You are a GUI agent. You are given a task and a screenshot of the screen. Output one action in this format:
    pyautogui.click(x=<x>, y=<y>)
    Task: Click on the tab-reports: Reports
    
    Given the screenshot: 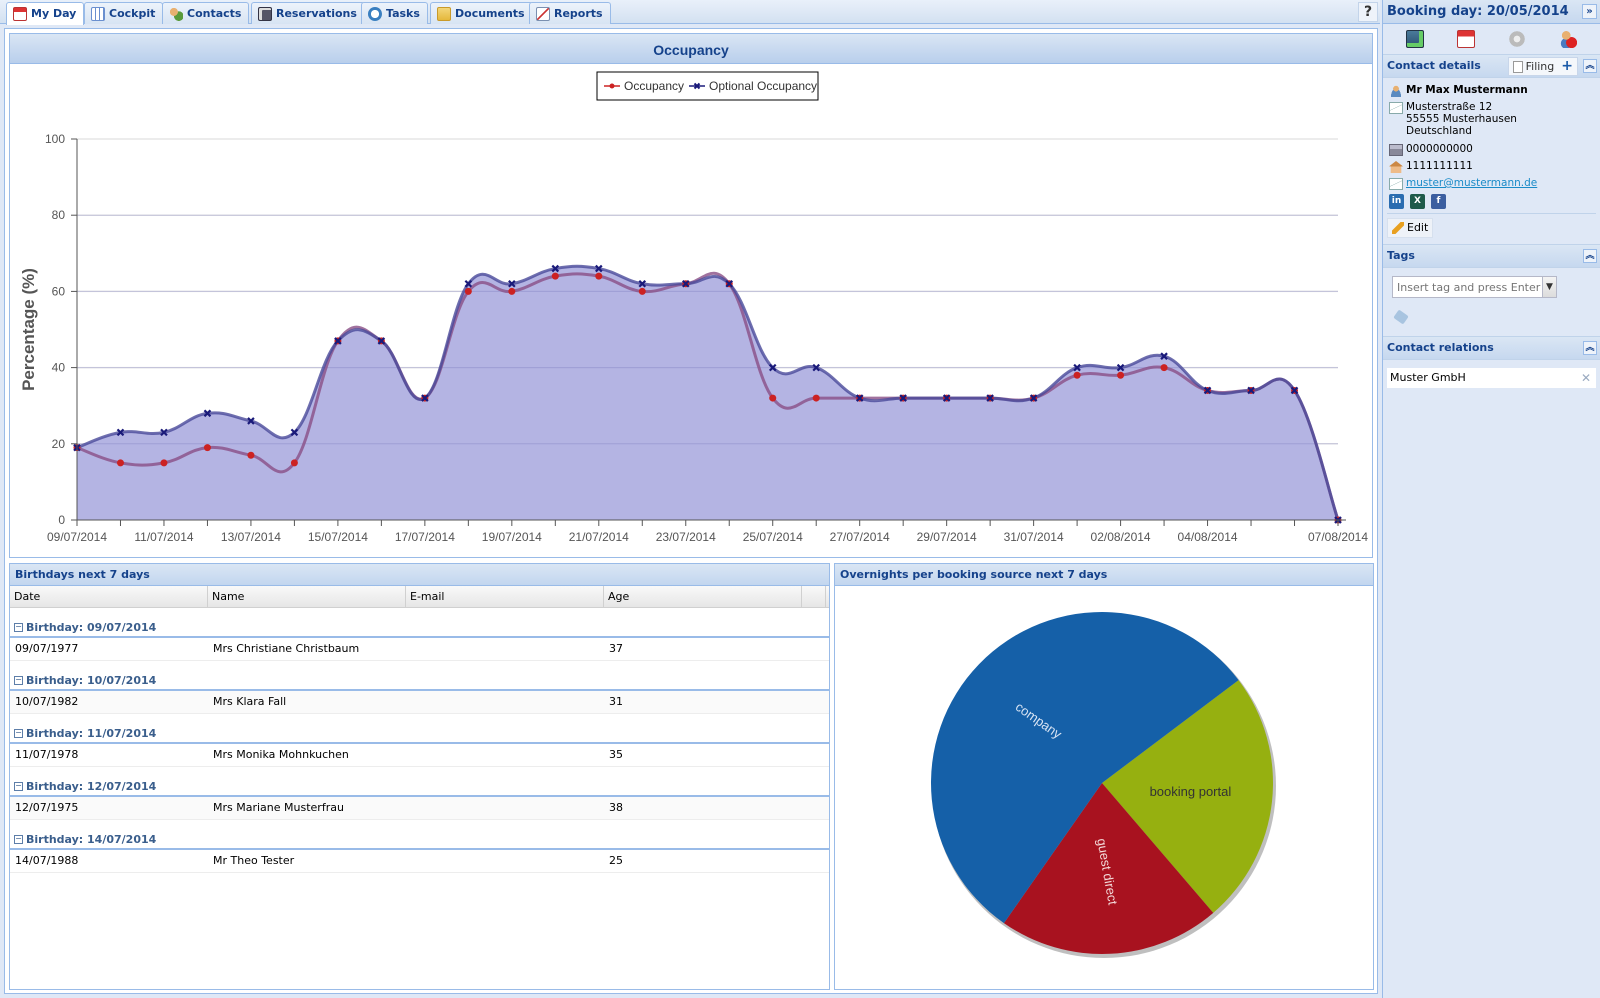 What is the action you would take?
    pyautogui.click(x=570, y=13)
    